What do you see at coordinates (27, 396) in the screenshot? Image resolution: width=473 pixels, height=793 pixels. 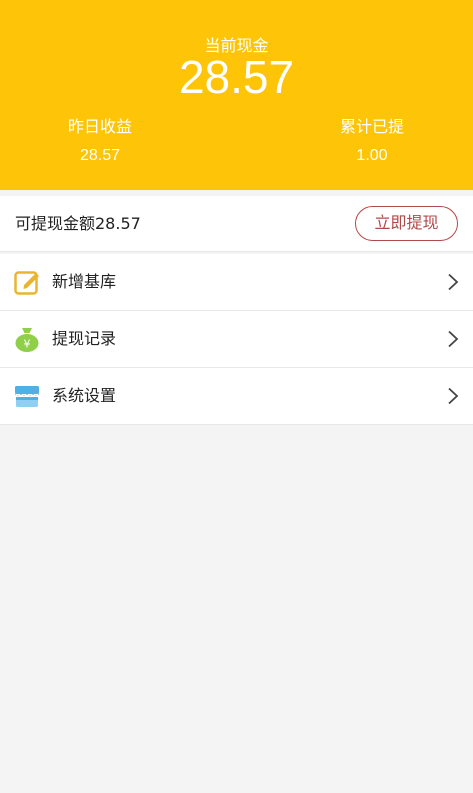 I see `storefront-icon` at bounding box center [27, 396].